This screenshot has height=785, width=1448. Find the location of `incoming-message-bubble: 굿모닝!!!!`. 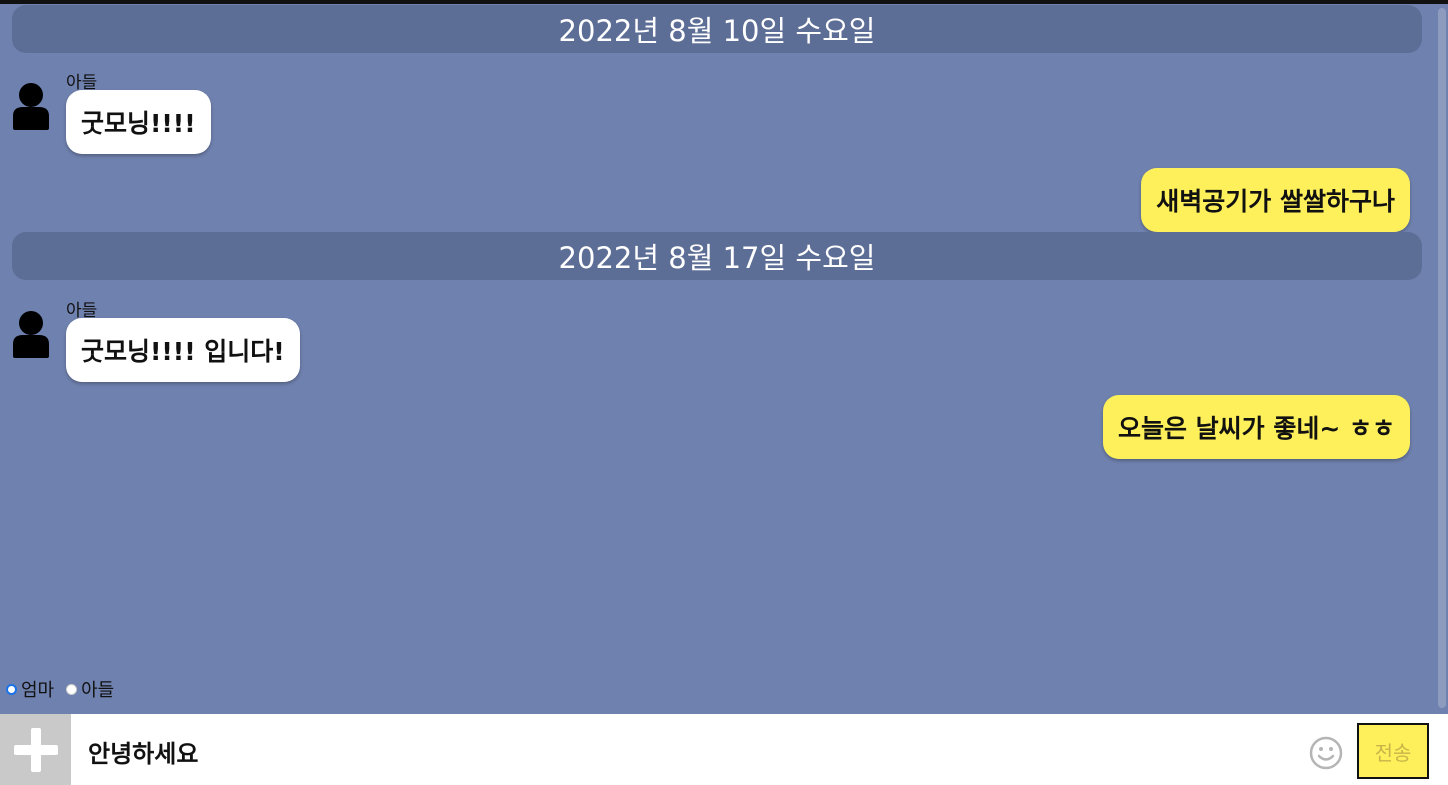

incoming-message-bubble: 굿모닝!!!! is located at coordinates (138, 122).